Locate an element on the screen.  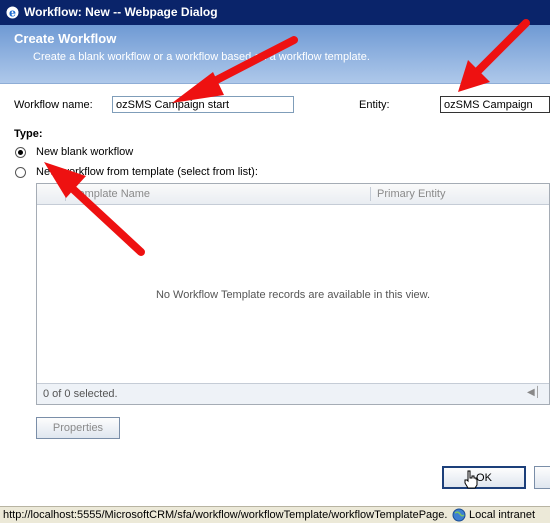
svg-text: e is located at coordinates (12, 13).